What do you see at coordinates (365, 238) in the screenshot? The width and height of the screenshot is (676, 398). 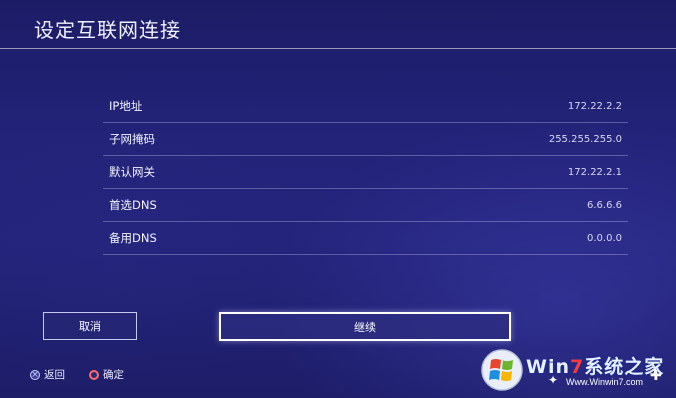 I see `field-secondary-dns: 备用DNS 0.0.0.0` at bounding box center [365, 238].